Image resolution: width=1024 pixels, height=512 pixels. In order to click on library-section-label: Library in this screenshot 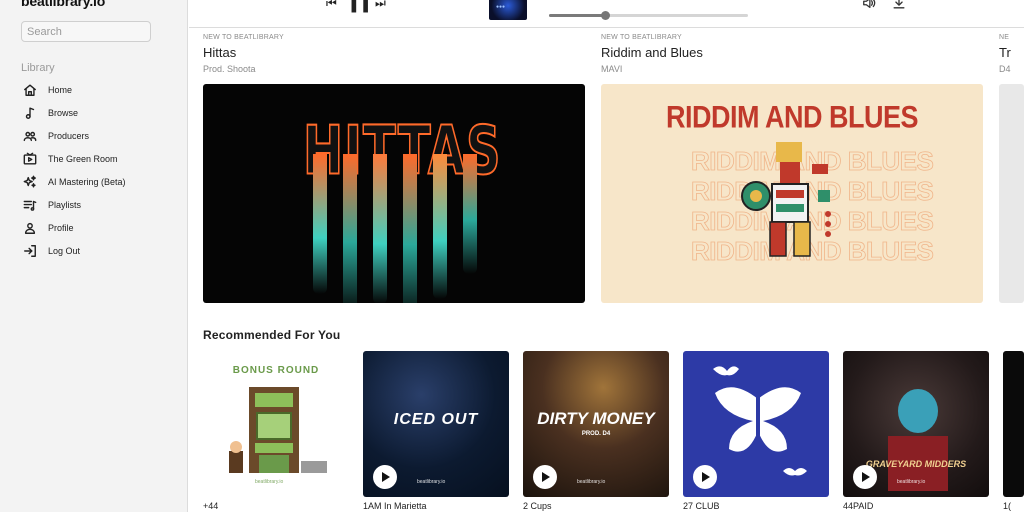, I will do `click(38, 68)`.